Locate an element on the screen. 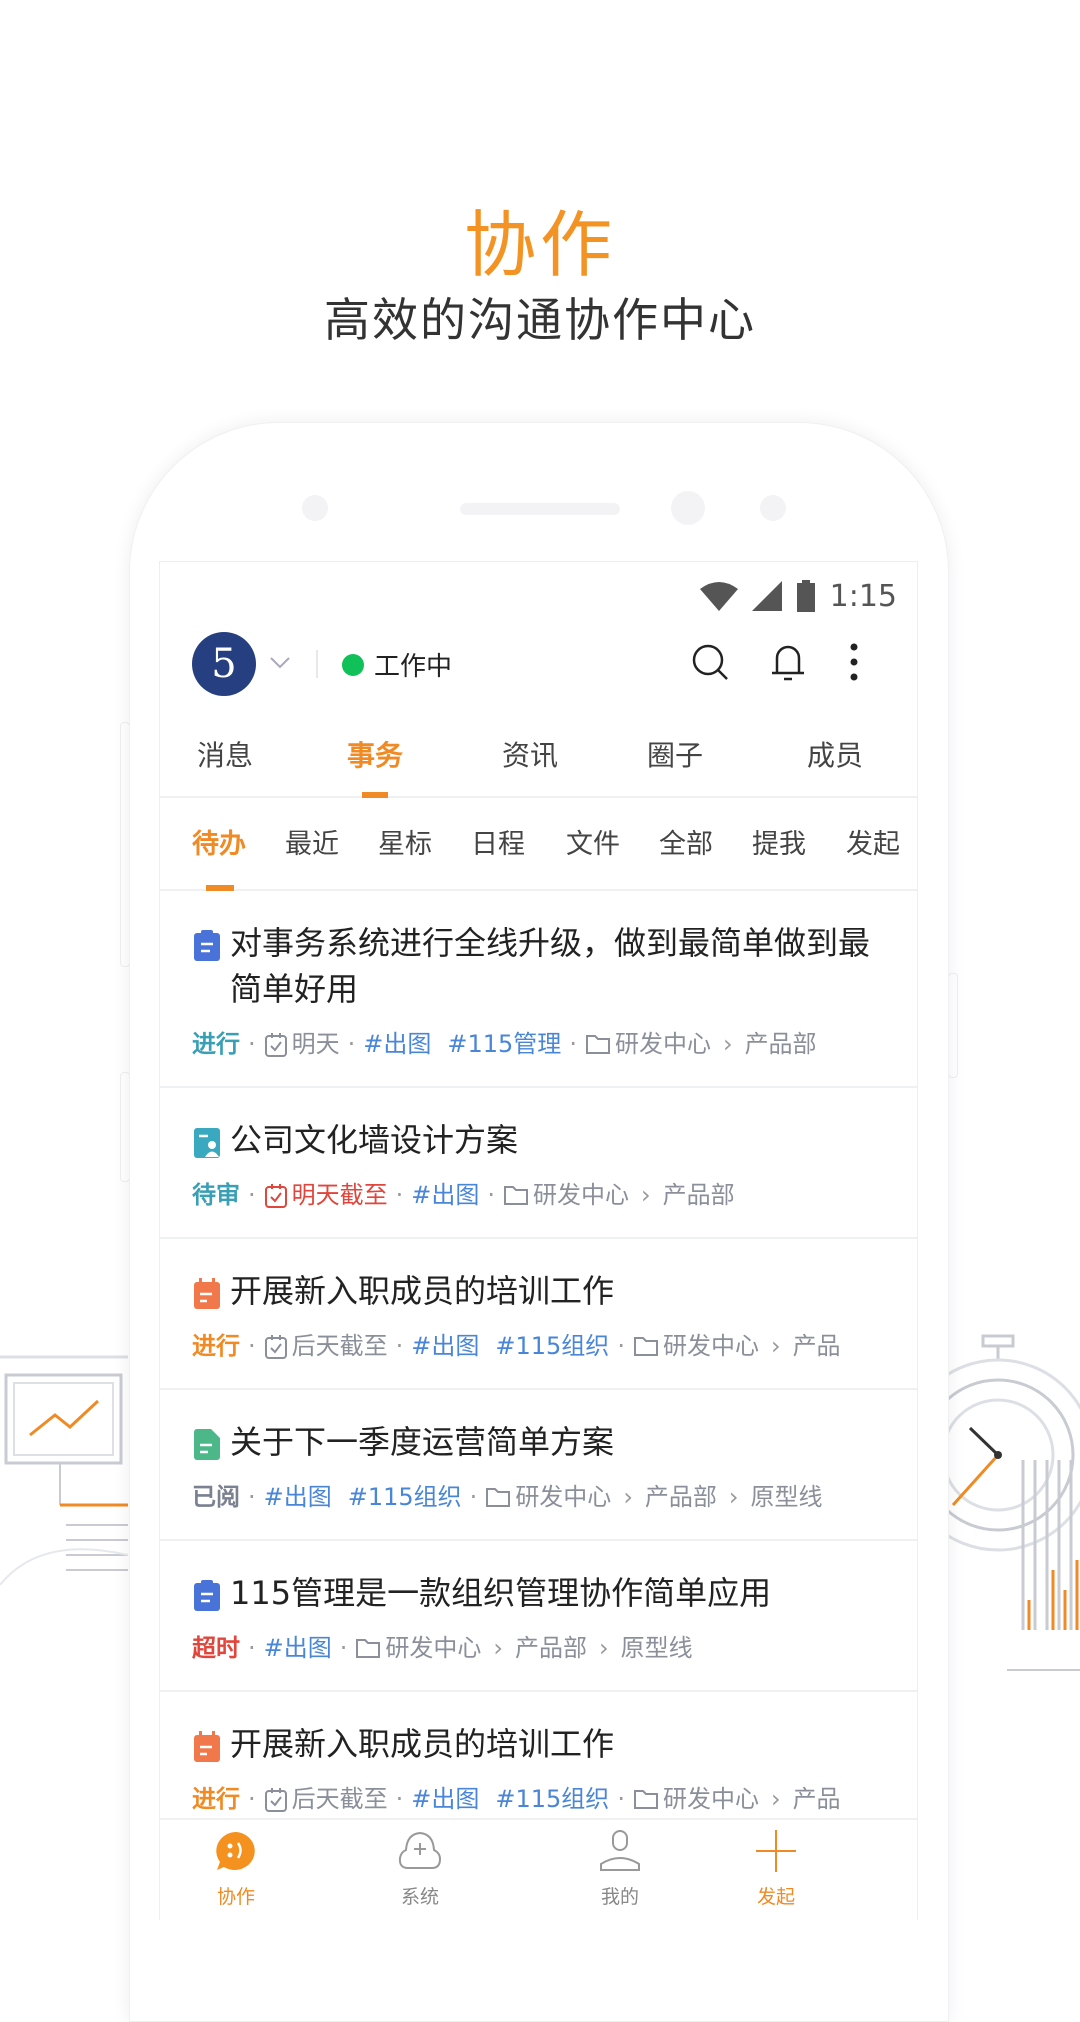 The image size is (1080, 2022). subtab-2: 星标 is located at coordinates (405, 841).